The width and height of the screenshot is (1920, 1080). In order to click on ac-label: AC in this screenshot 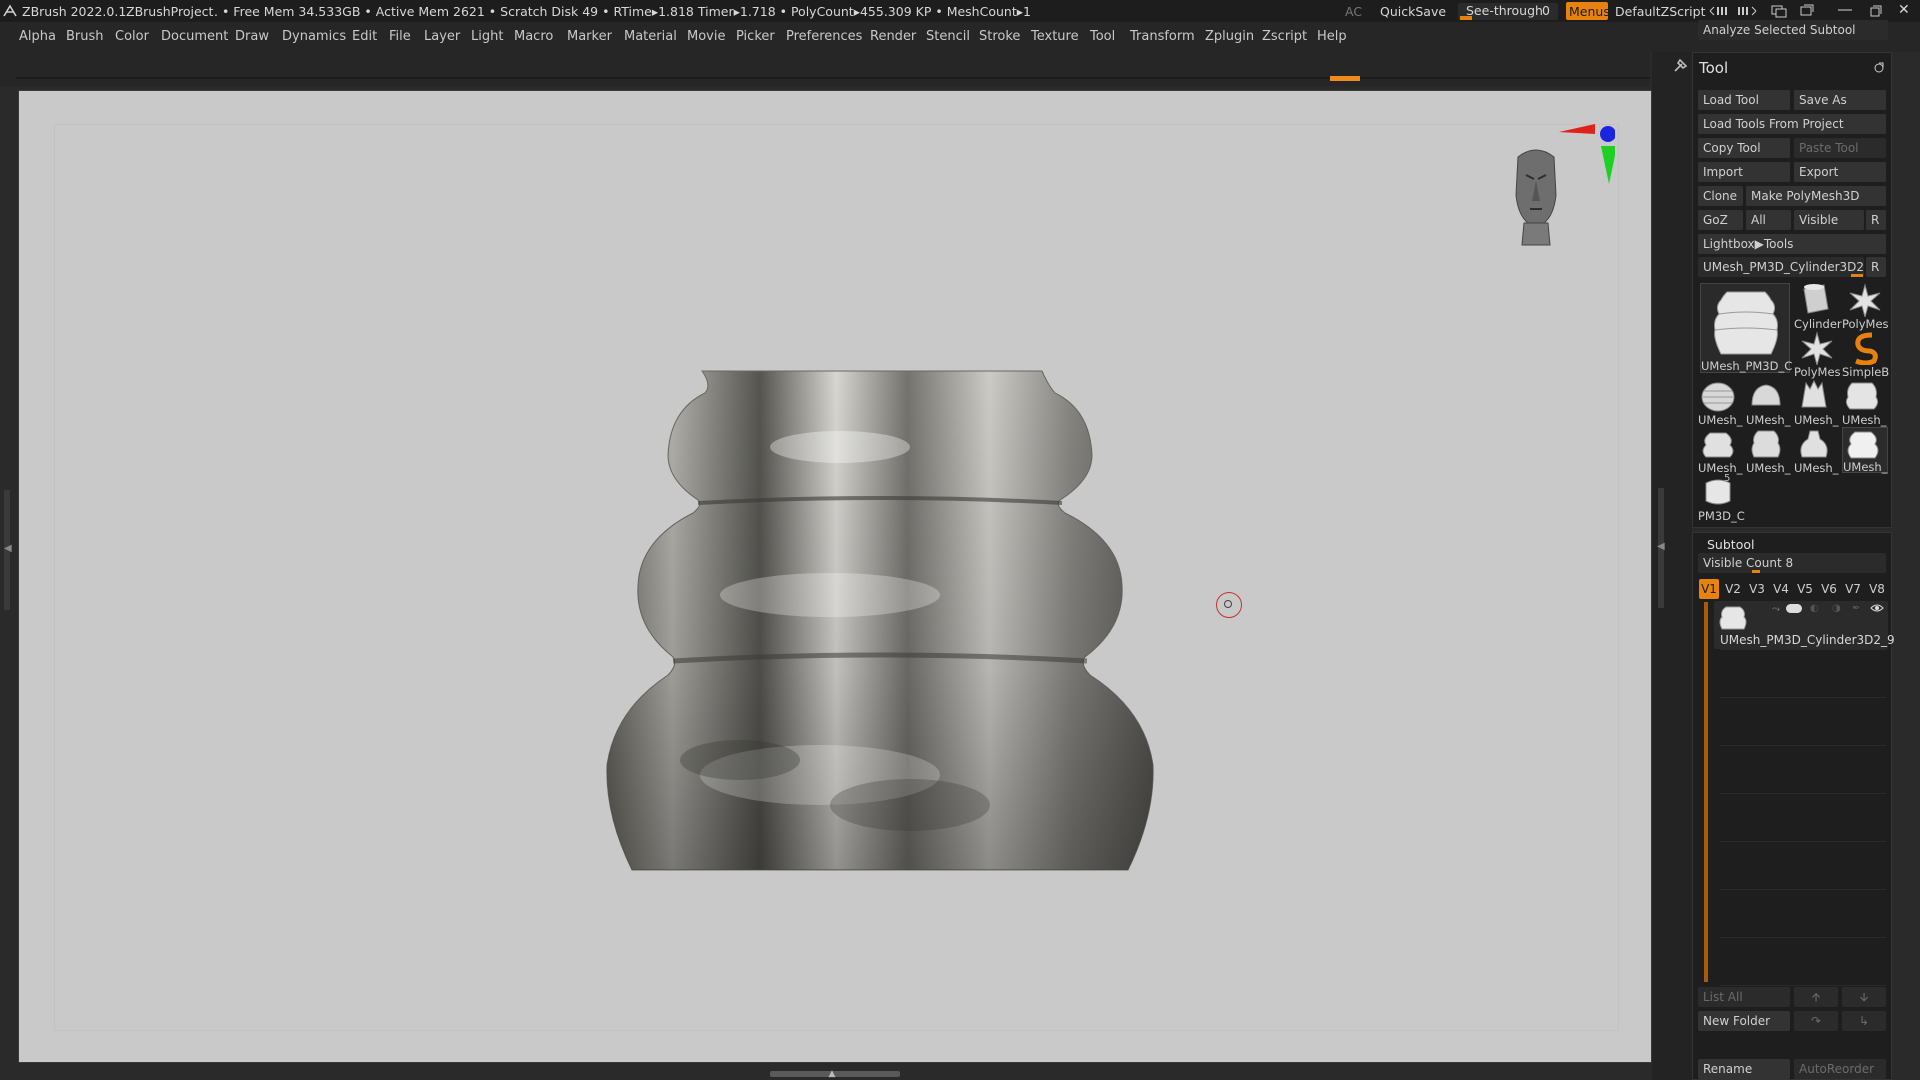, I will do `click(1353, 11)`.